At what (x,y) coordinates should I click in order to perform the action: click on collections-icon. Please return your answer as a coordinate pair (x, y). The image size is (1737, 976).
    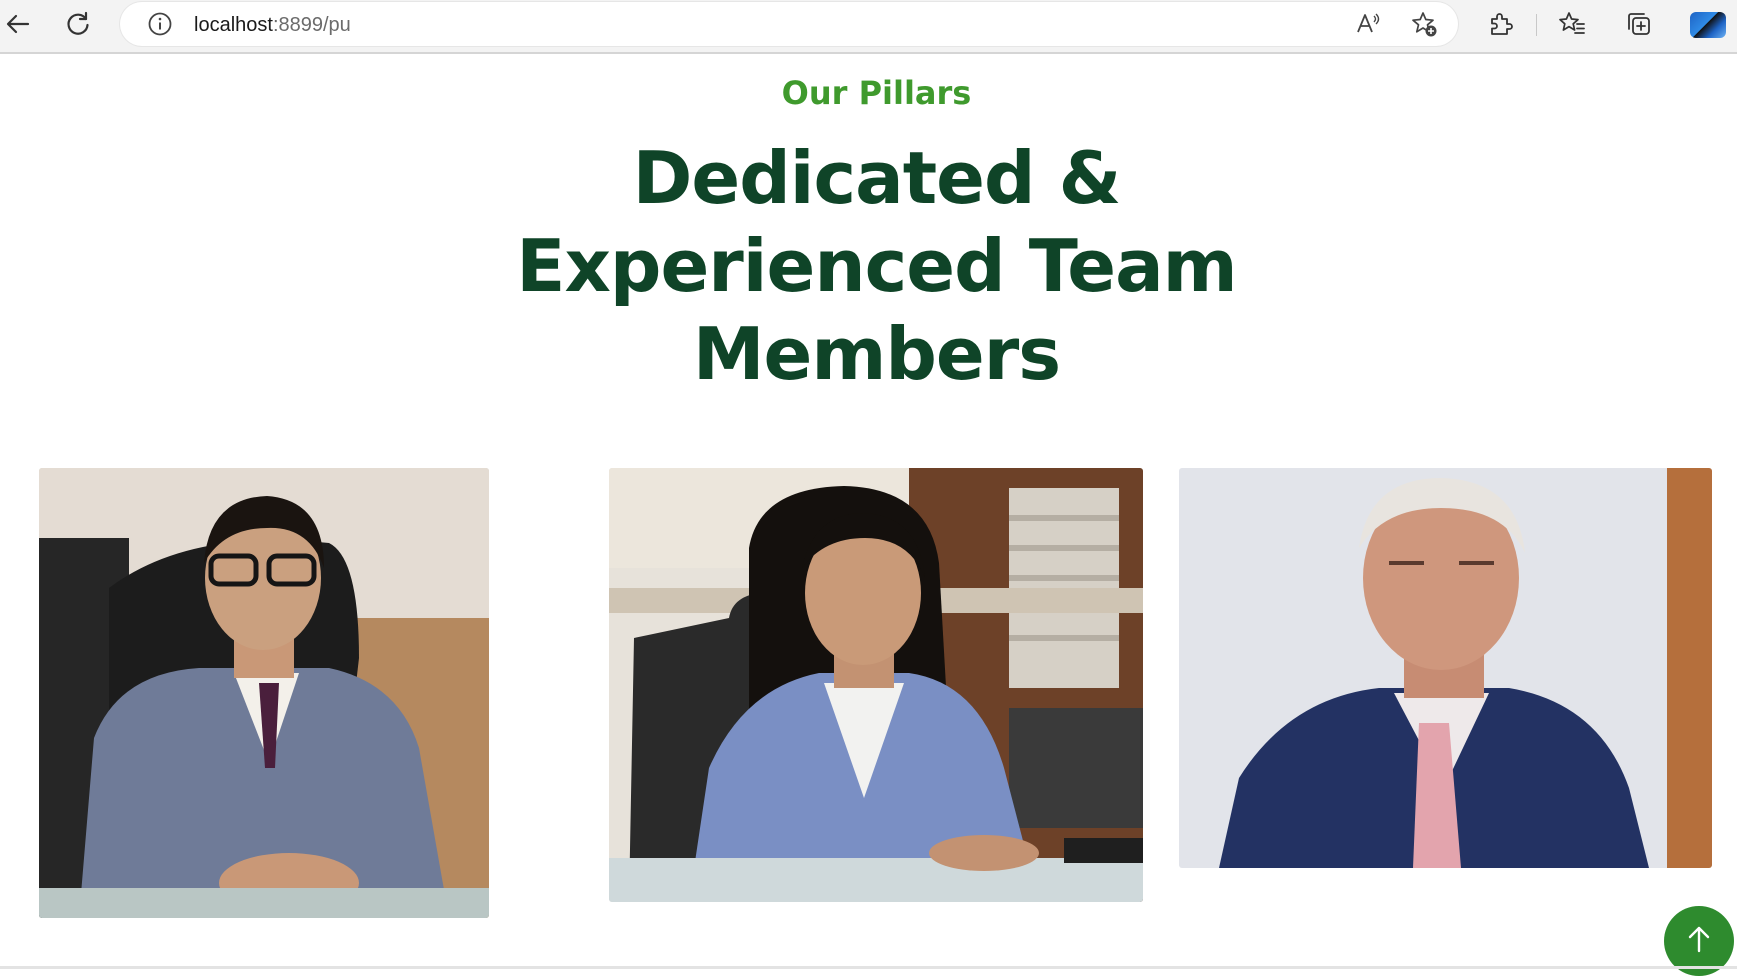
    Looking at the image, I should click on (1639, 24).